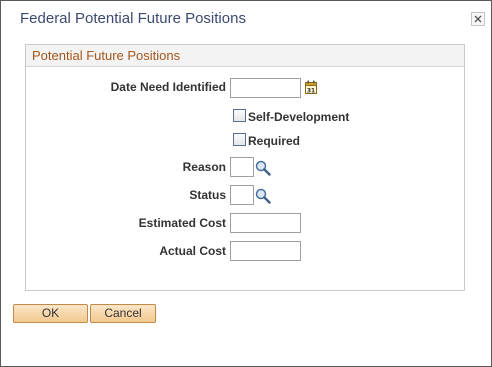 The width and height of the screenshot is (492, 367). What do you see at coordinates (265, 88) in the screenshot?
I see `date-need-identified-input` at bounding box center [265, 88].